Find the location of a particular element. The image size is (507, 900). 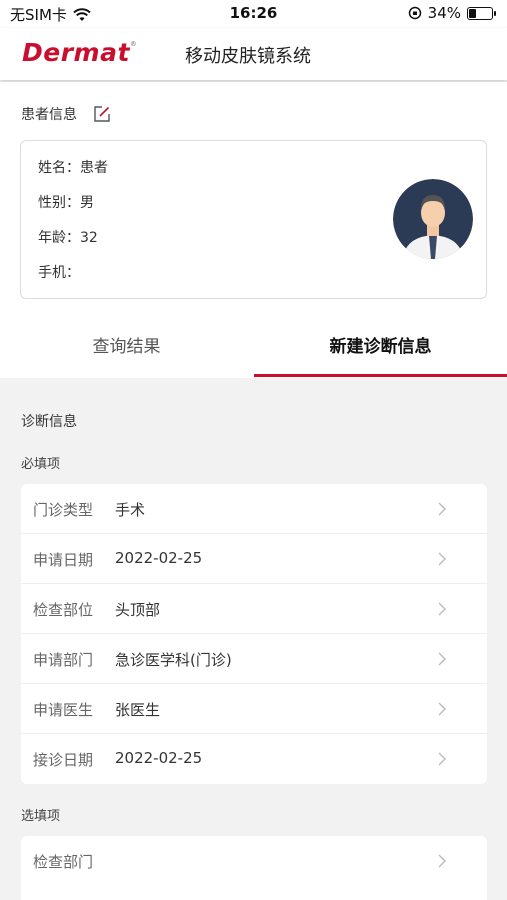

battery-icon is located at coordinates (481, 13).